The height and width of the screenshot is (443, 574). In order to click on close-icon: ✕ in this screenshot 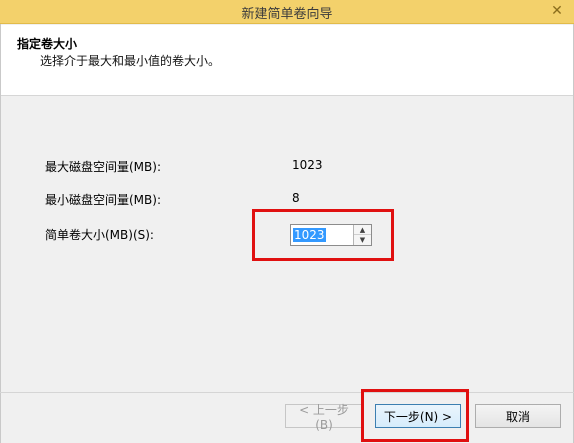, I will do `click(557, 11)`.